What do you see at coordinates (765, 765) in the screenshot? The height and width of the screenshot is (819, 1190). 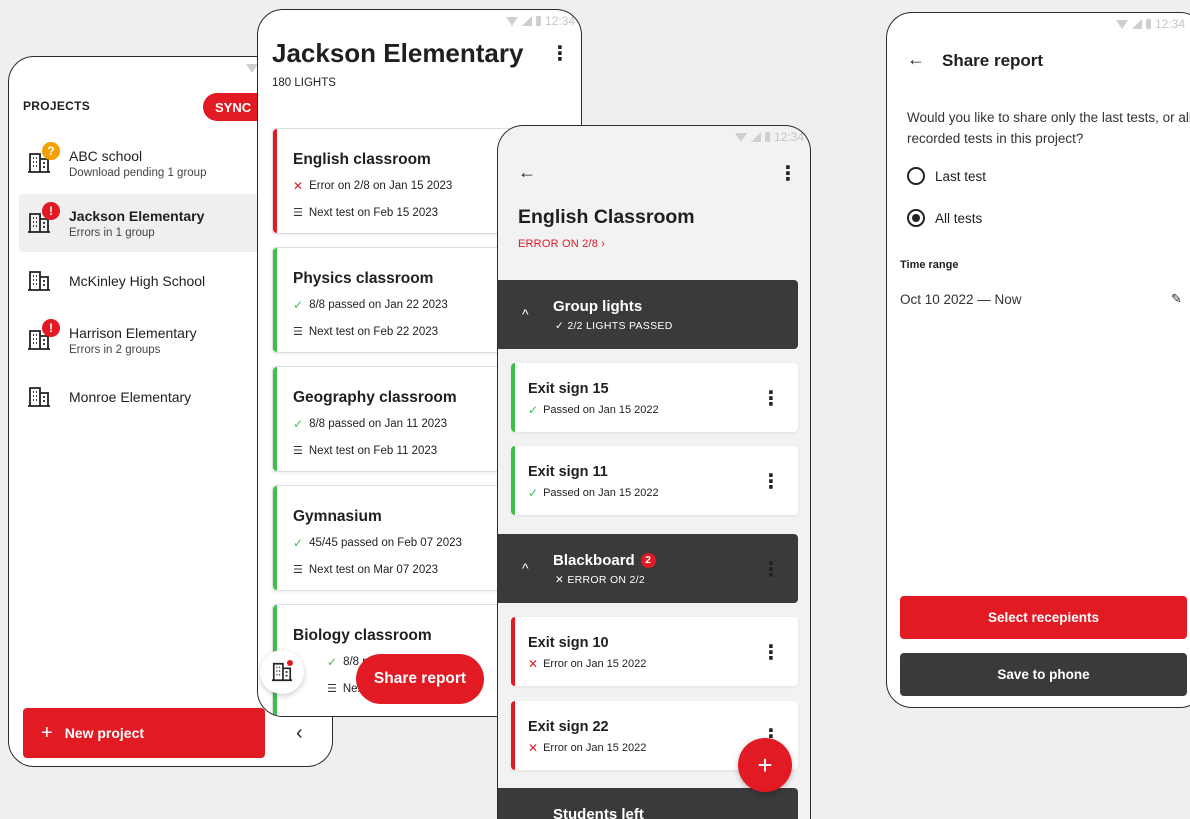 I see `add-fab: +` at bounding box center [765, 765].